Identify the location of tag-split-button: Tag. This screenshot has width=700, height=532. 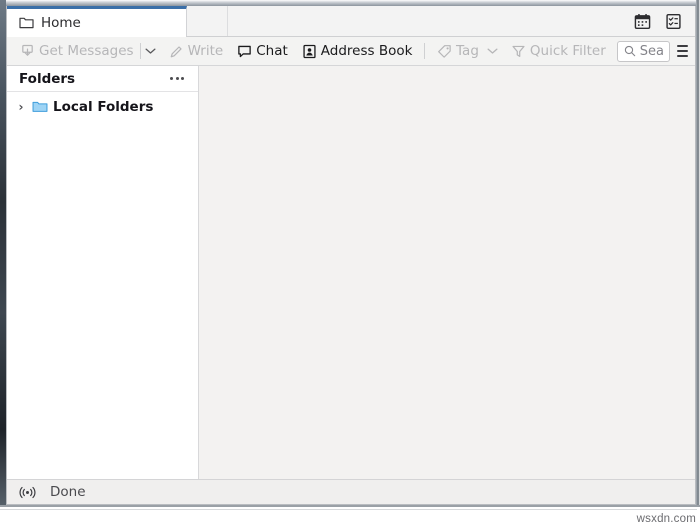
(467, 51).